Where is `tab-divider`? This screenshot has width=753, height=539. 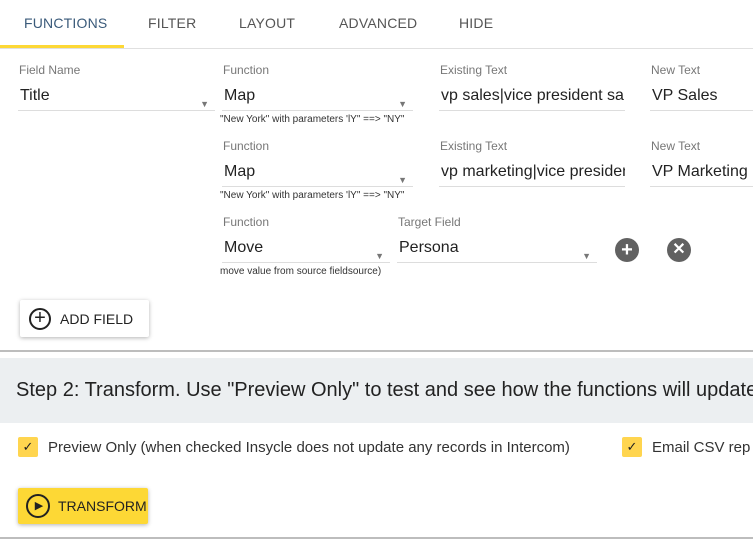
tab-divider is located at coordinates (376, 48).